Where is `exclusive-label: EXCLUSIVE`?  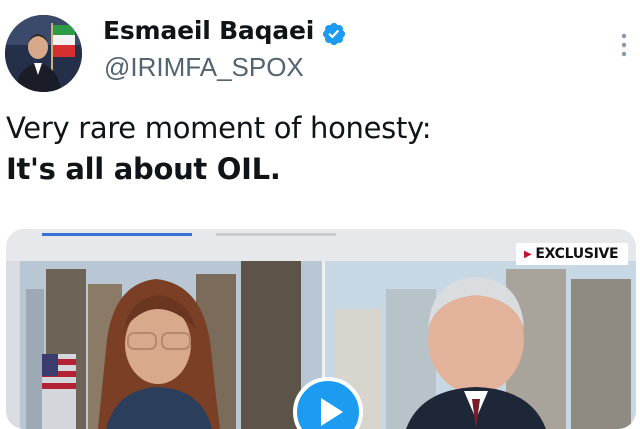 exclusive-label: EXCLUSIVE is located at coordinates (577, 254).